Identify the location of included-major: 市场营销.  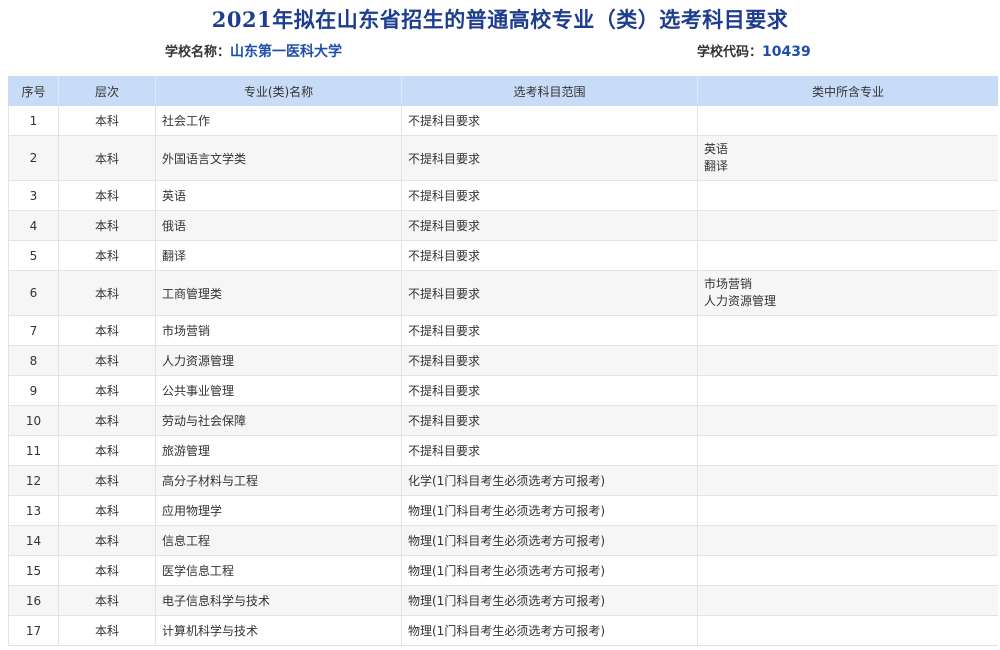
(728, 284).